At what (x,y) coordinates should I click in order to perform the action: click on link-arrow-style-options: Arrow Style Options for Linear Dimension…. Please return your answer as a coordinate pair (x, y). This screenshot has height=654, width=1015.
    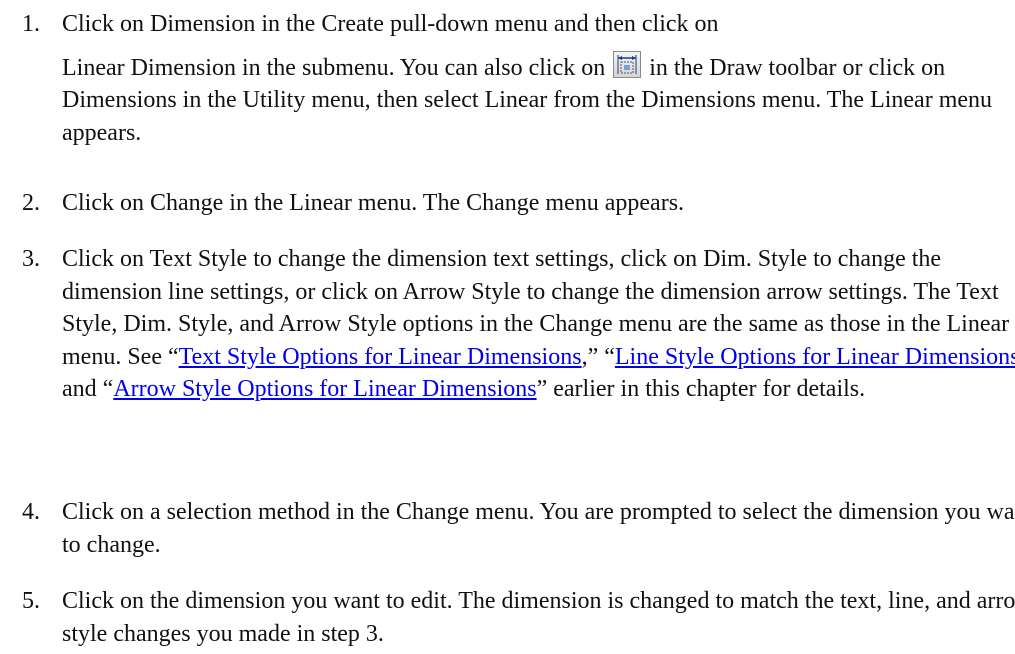
    Looking at the image, I should click on (324, 389).